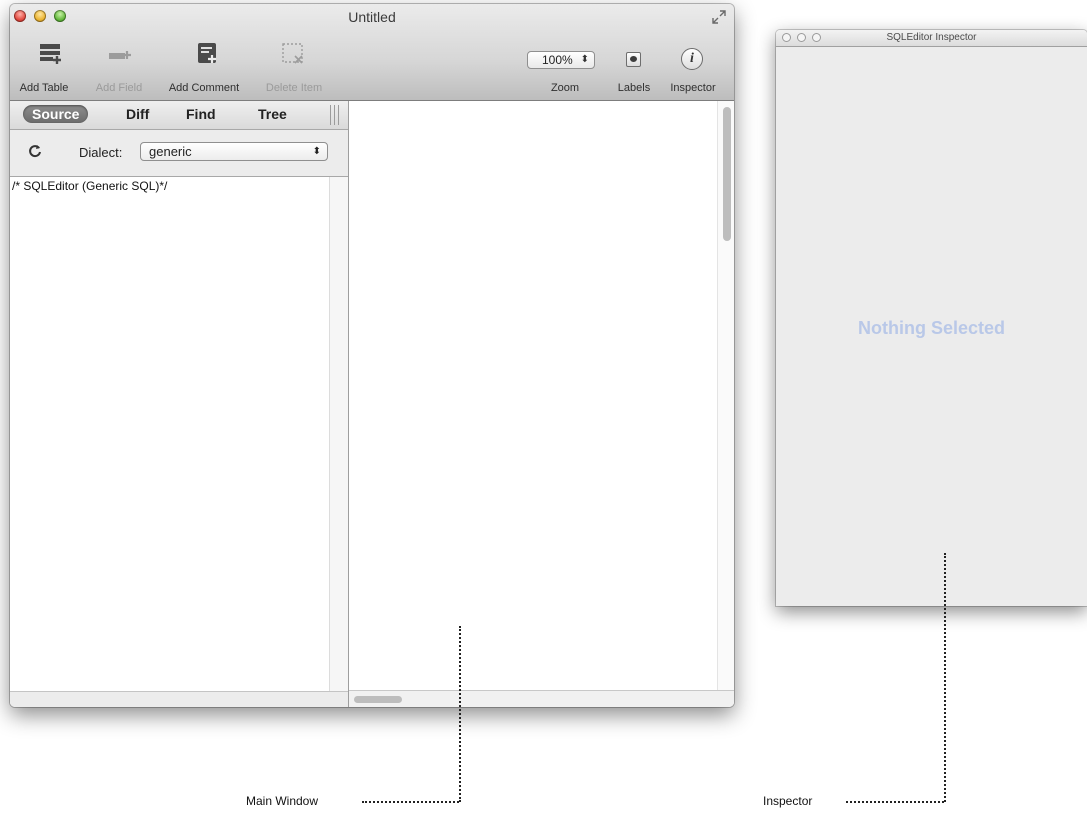 Image resolution: width=1087 pixels, height=813 pixels. Describe the element at coordinates (101, 152) in the screenshot. I see `dialect-label: Dialect:` at that location.